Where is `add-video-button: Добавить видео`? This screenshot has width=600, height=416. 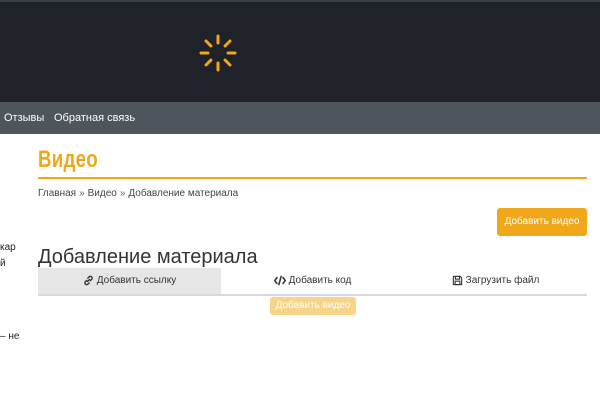 add-video-button: Добавить видео is located at coordinates (542, 222).